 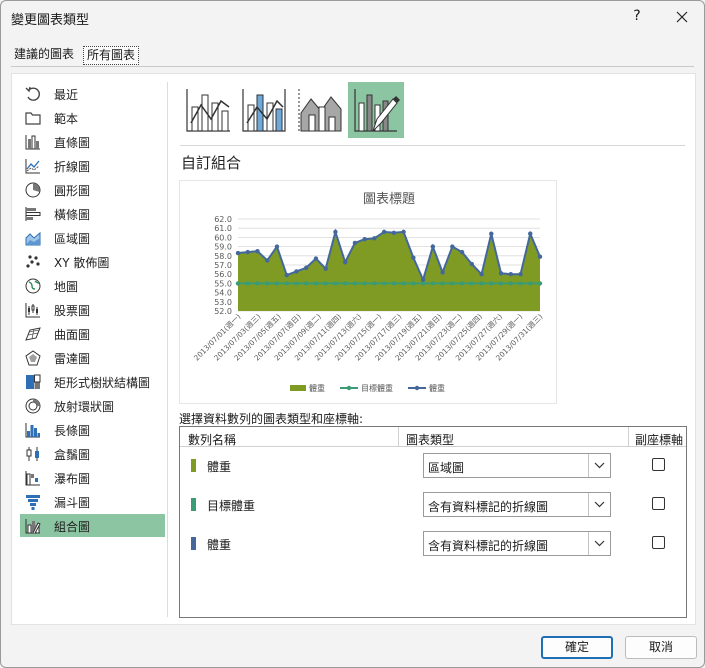 I want to click on subtype-clustered-column-line, so click(x=208, y=110).